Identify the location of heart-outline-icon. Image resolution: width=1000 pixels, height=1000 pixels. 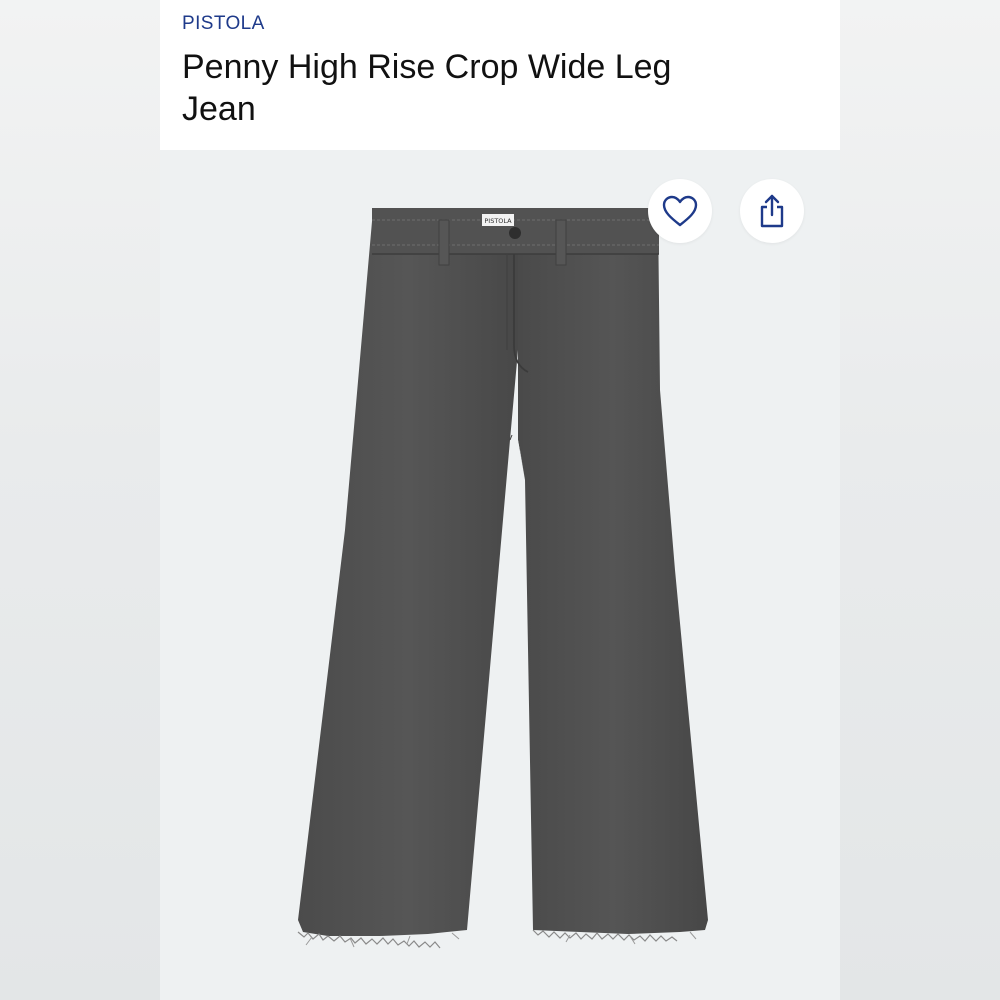
(680, 211).